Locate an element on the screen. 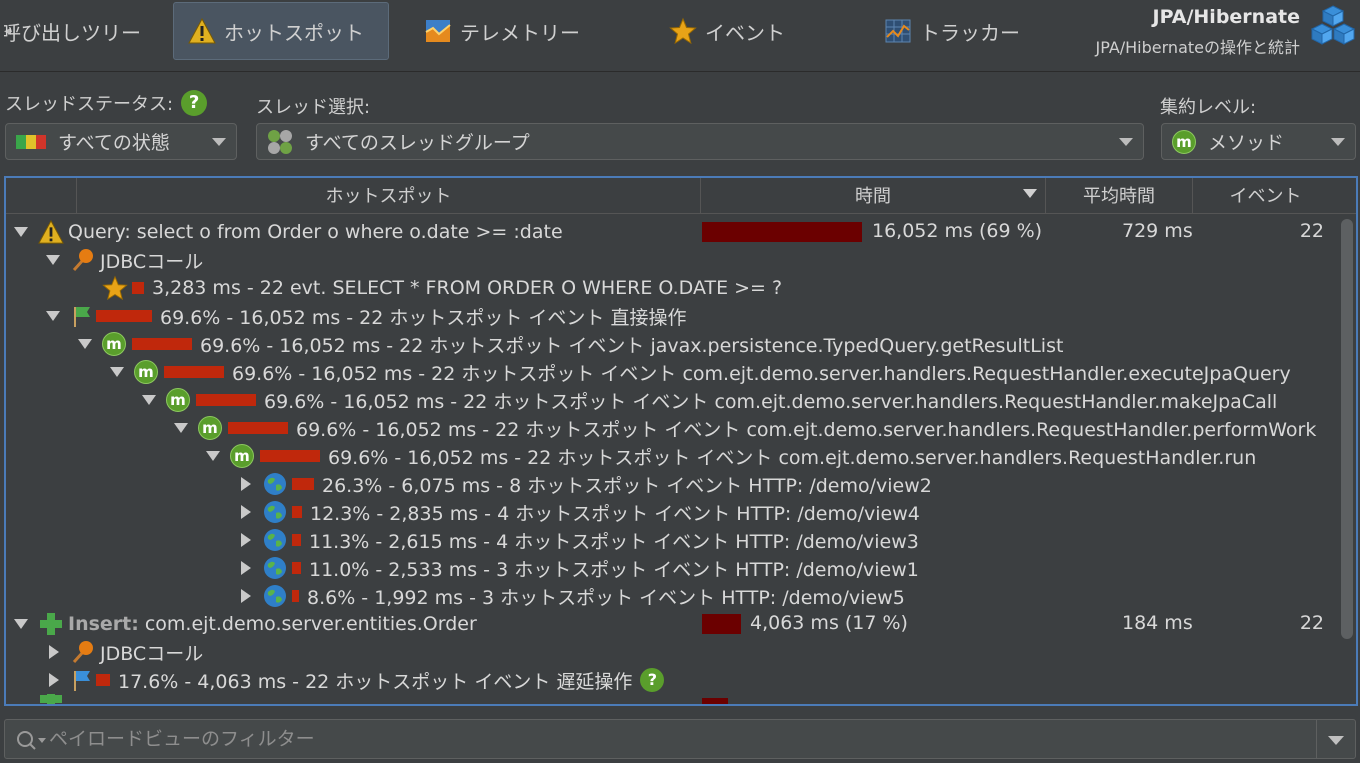 The image size is (1360, 763). column-header-hotspot: ホットスポット is located at coordinates (388, 196).